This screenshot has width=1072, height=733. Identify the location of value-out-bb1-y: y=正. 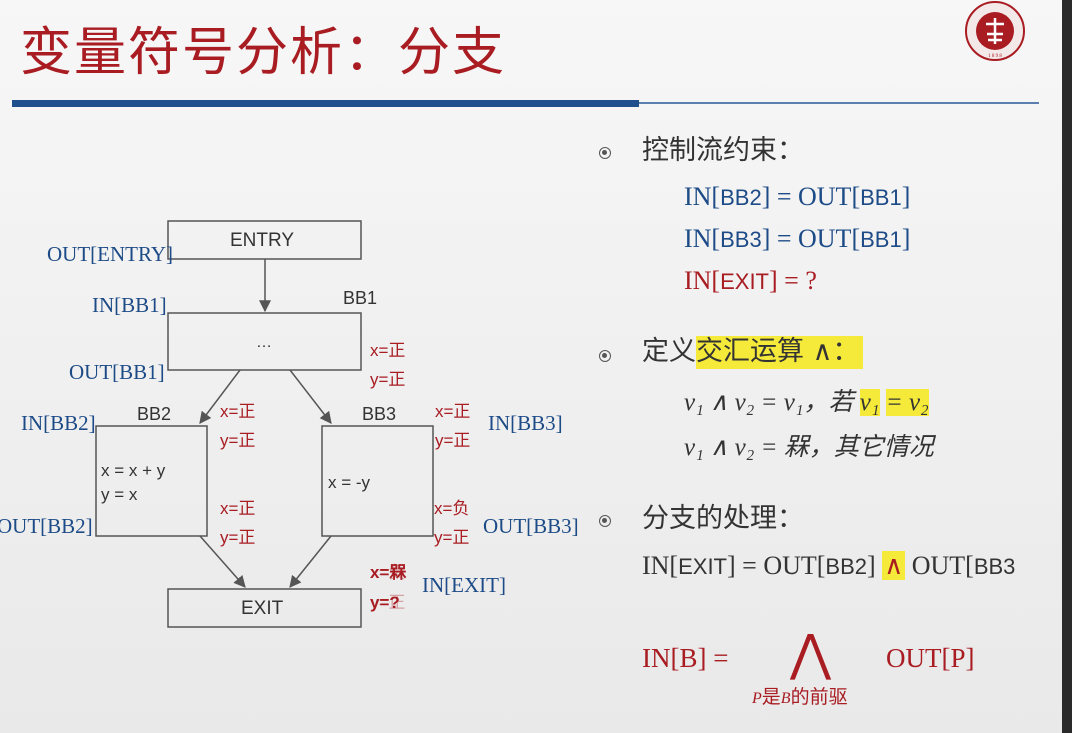
(388, 379).